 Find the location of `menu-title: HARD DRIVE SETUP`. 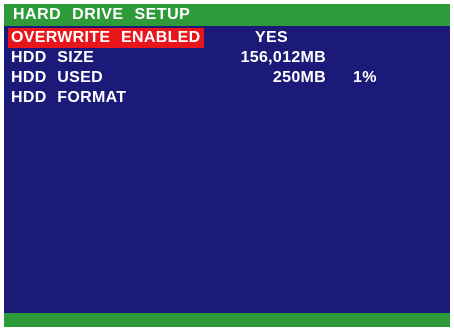

menu-title: HARD DRIVE SETUP is located at coordinates (102, 14).